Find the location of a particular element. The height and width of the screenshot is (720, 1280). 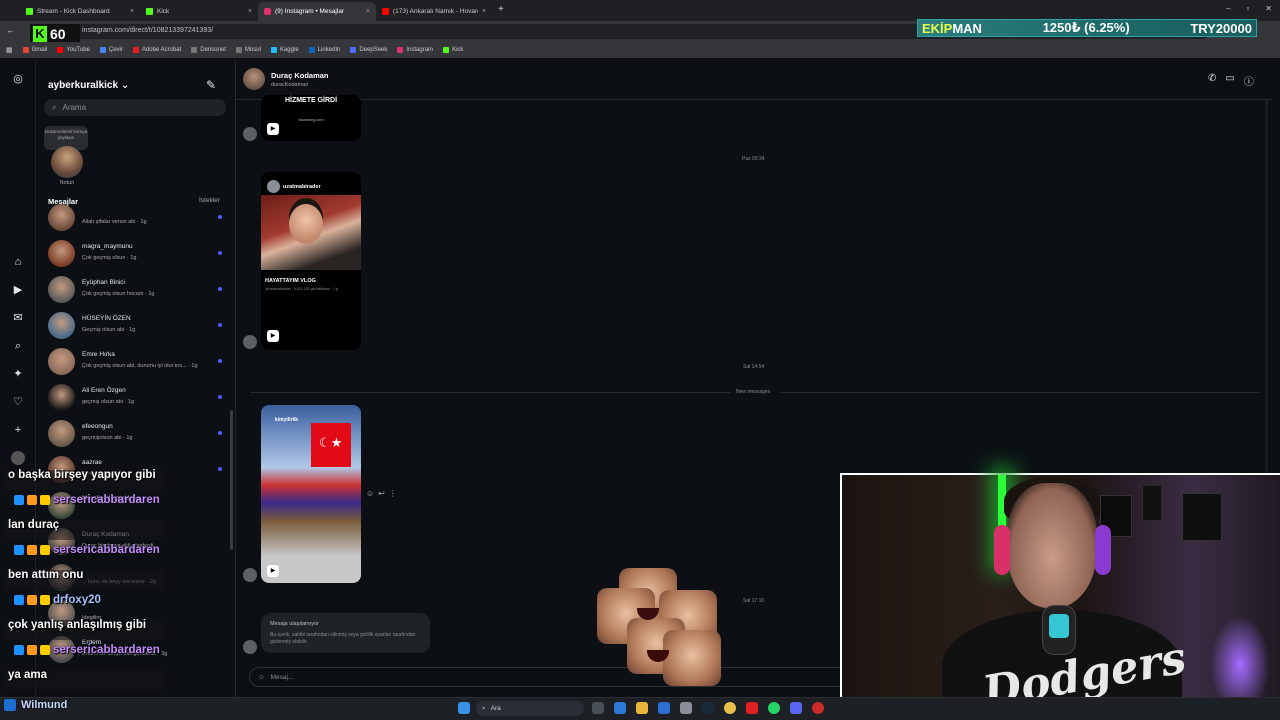

compose-icon: ✎ is located at coordinates (211, 85).